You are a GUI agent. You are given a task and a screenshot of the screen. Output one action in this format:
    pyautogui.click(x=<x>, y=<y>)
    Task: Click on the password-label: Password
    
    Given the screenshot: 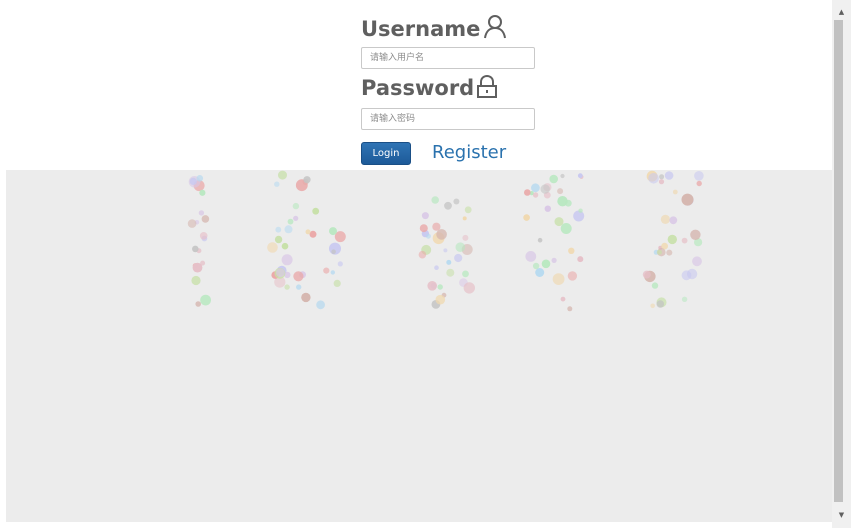 What is the action you would take?
    pyautogui.click(x=418, y=88)
    